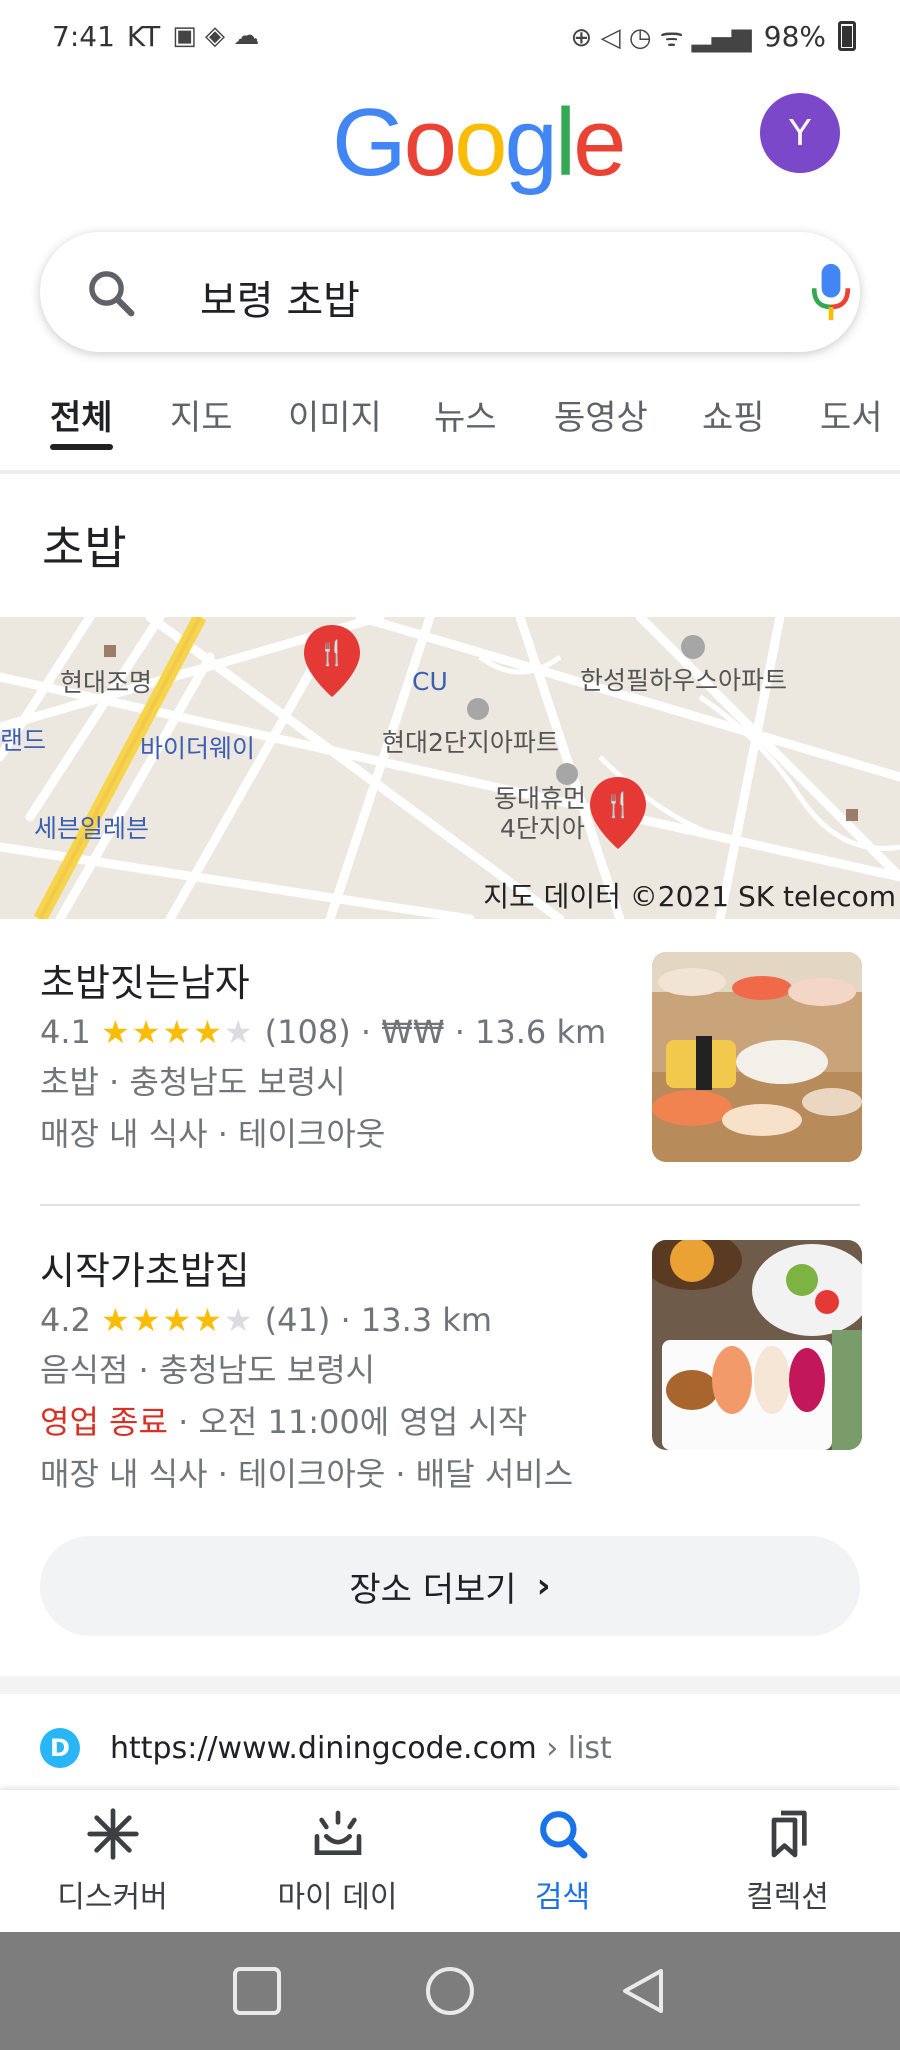 The image size is (900, 2050). What do you see at coordinates (112, 1834) in the screenshot?
I see `asterisk-icon` at bounding box center [112, 1834].